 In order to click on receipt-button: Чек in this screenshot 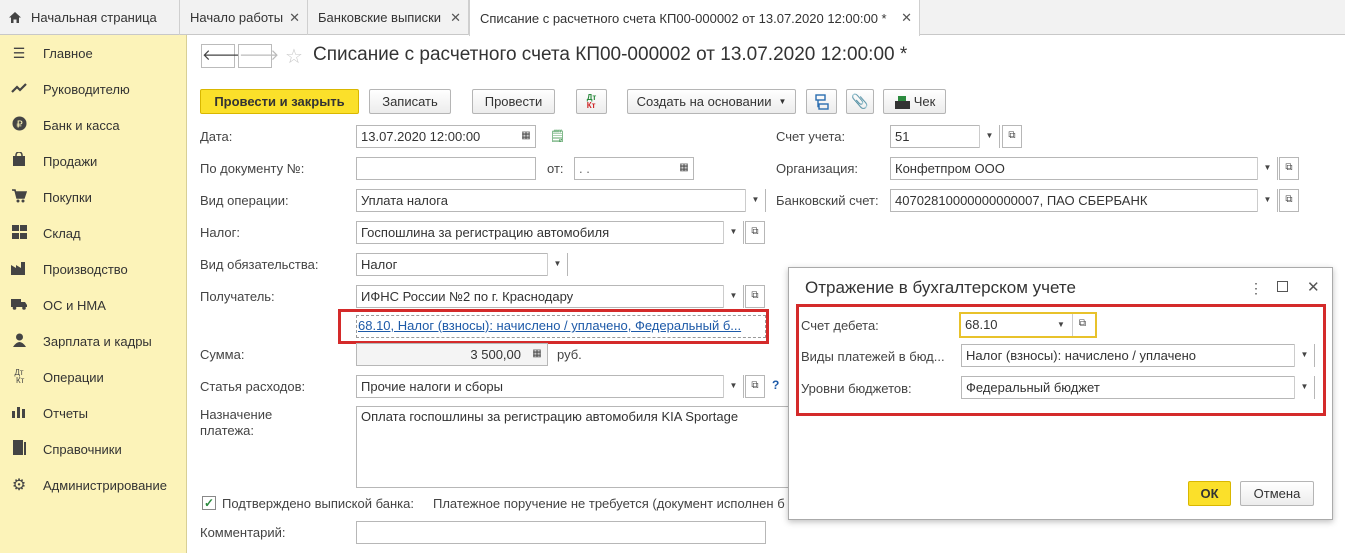, I will do `click(914, 101)`.